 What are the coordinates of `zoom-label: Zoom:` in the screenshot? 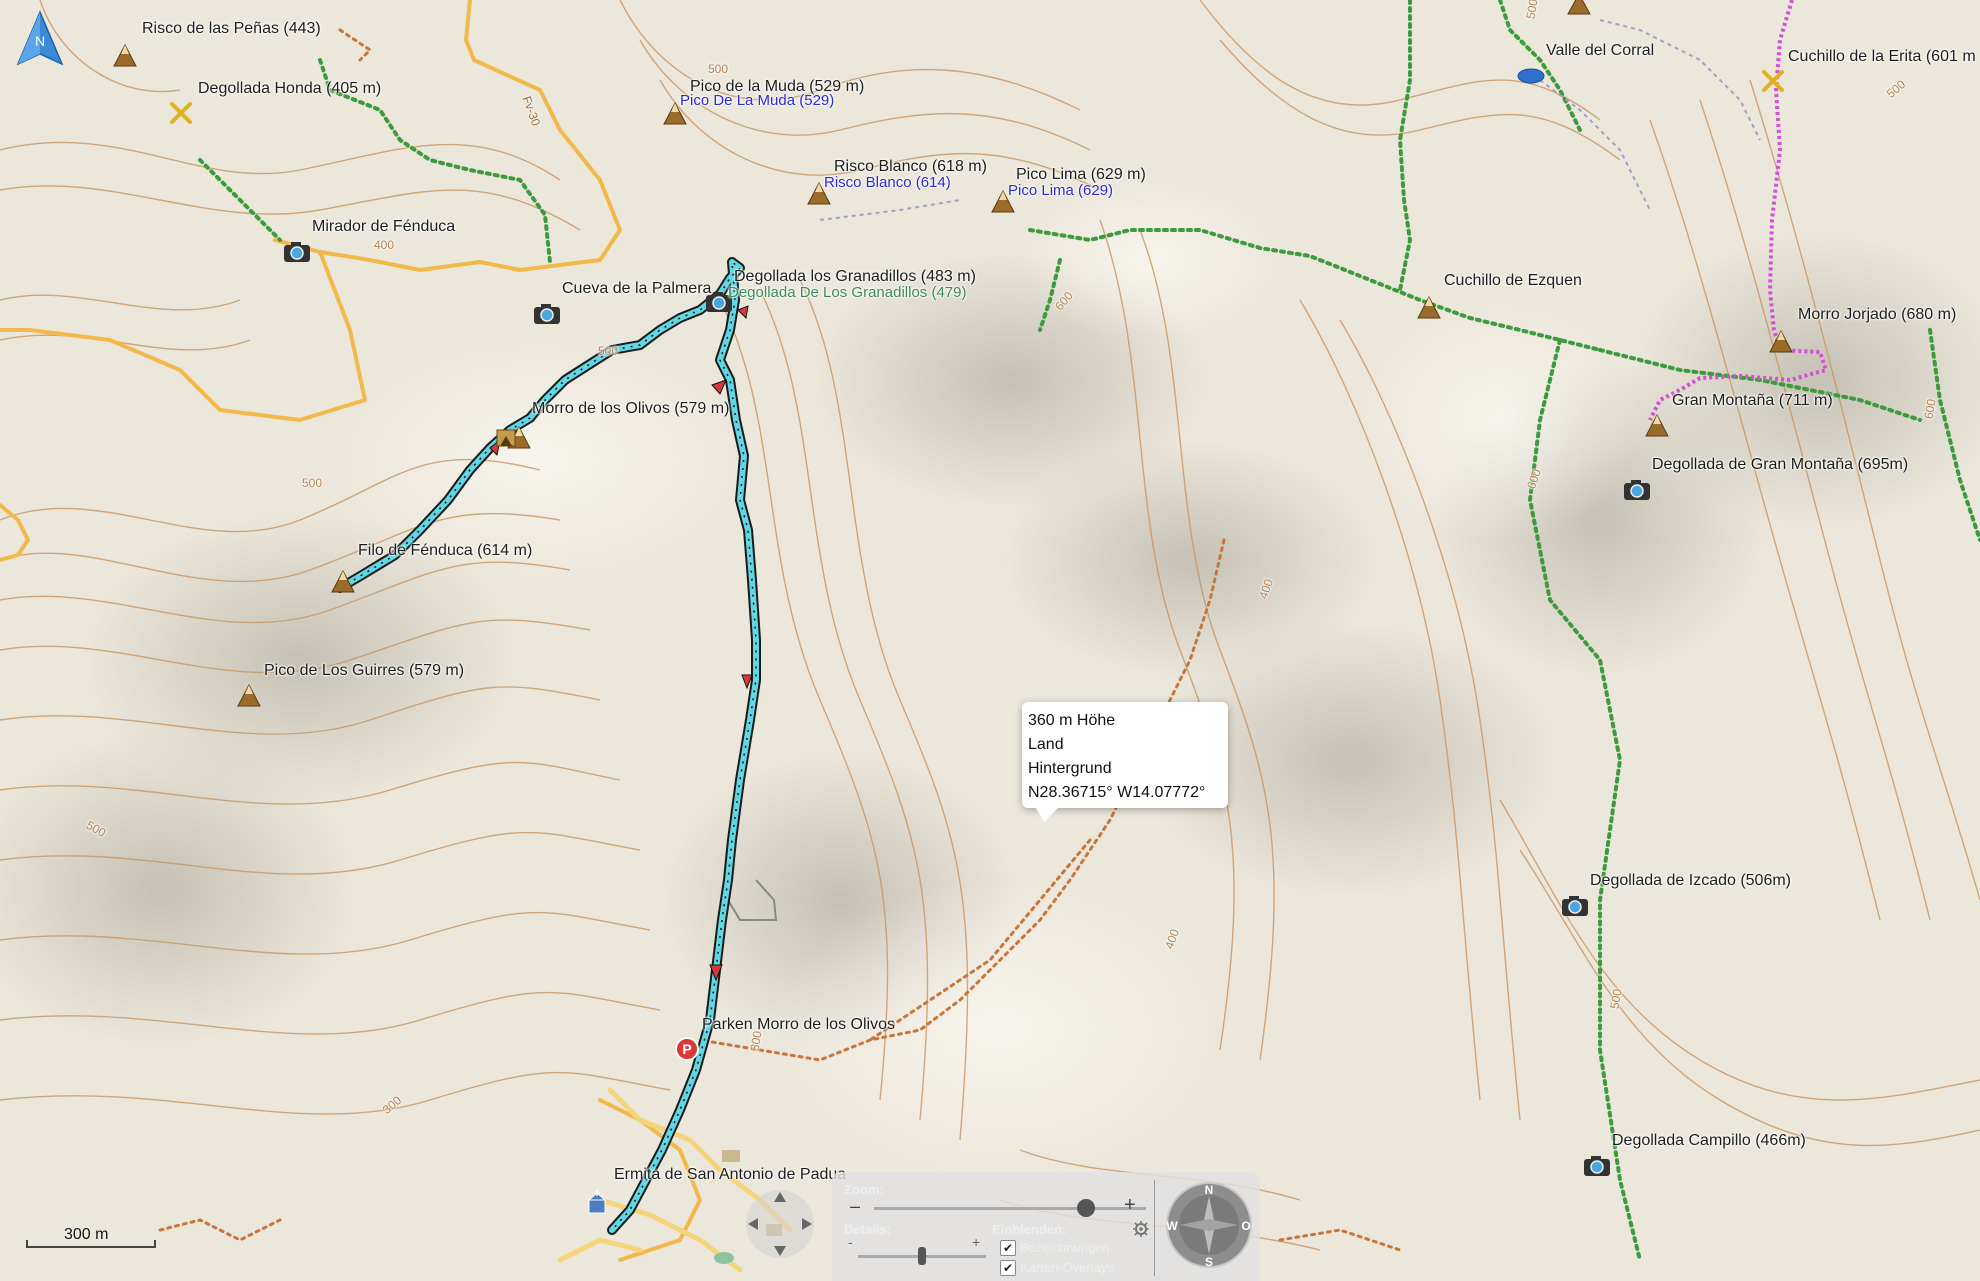 It's located at (864, 1189).